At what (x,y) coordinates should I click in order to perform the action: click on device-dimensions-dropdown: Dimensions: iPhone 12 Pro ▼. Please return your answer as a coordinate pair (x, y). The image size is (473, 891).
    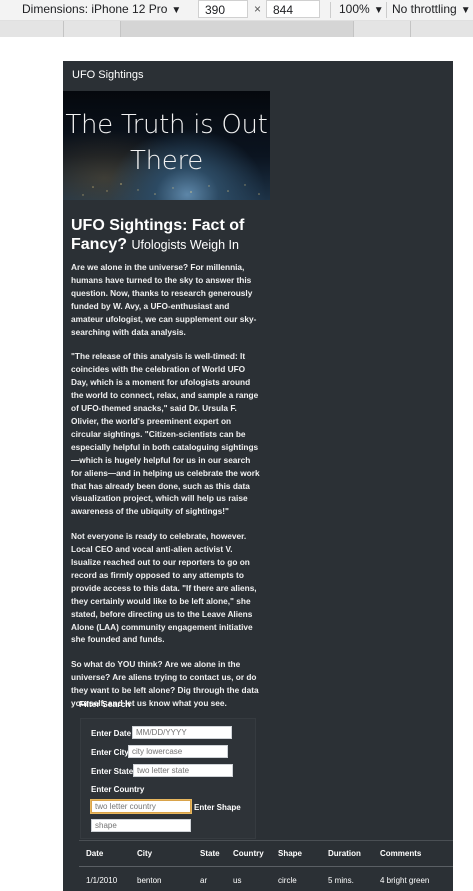
    Looking at the image, I should click on (101, 9).